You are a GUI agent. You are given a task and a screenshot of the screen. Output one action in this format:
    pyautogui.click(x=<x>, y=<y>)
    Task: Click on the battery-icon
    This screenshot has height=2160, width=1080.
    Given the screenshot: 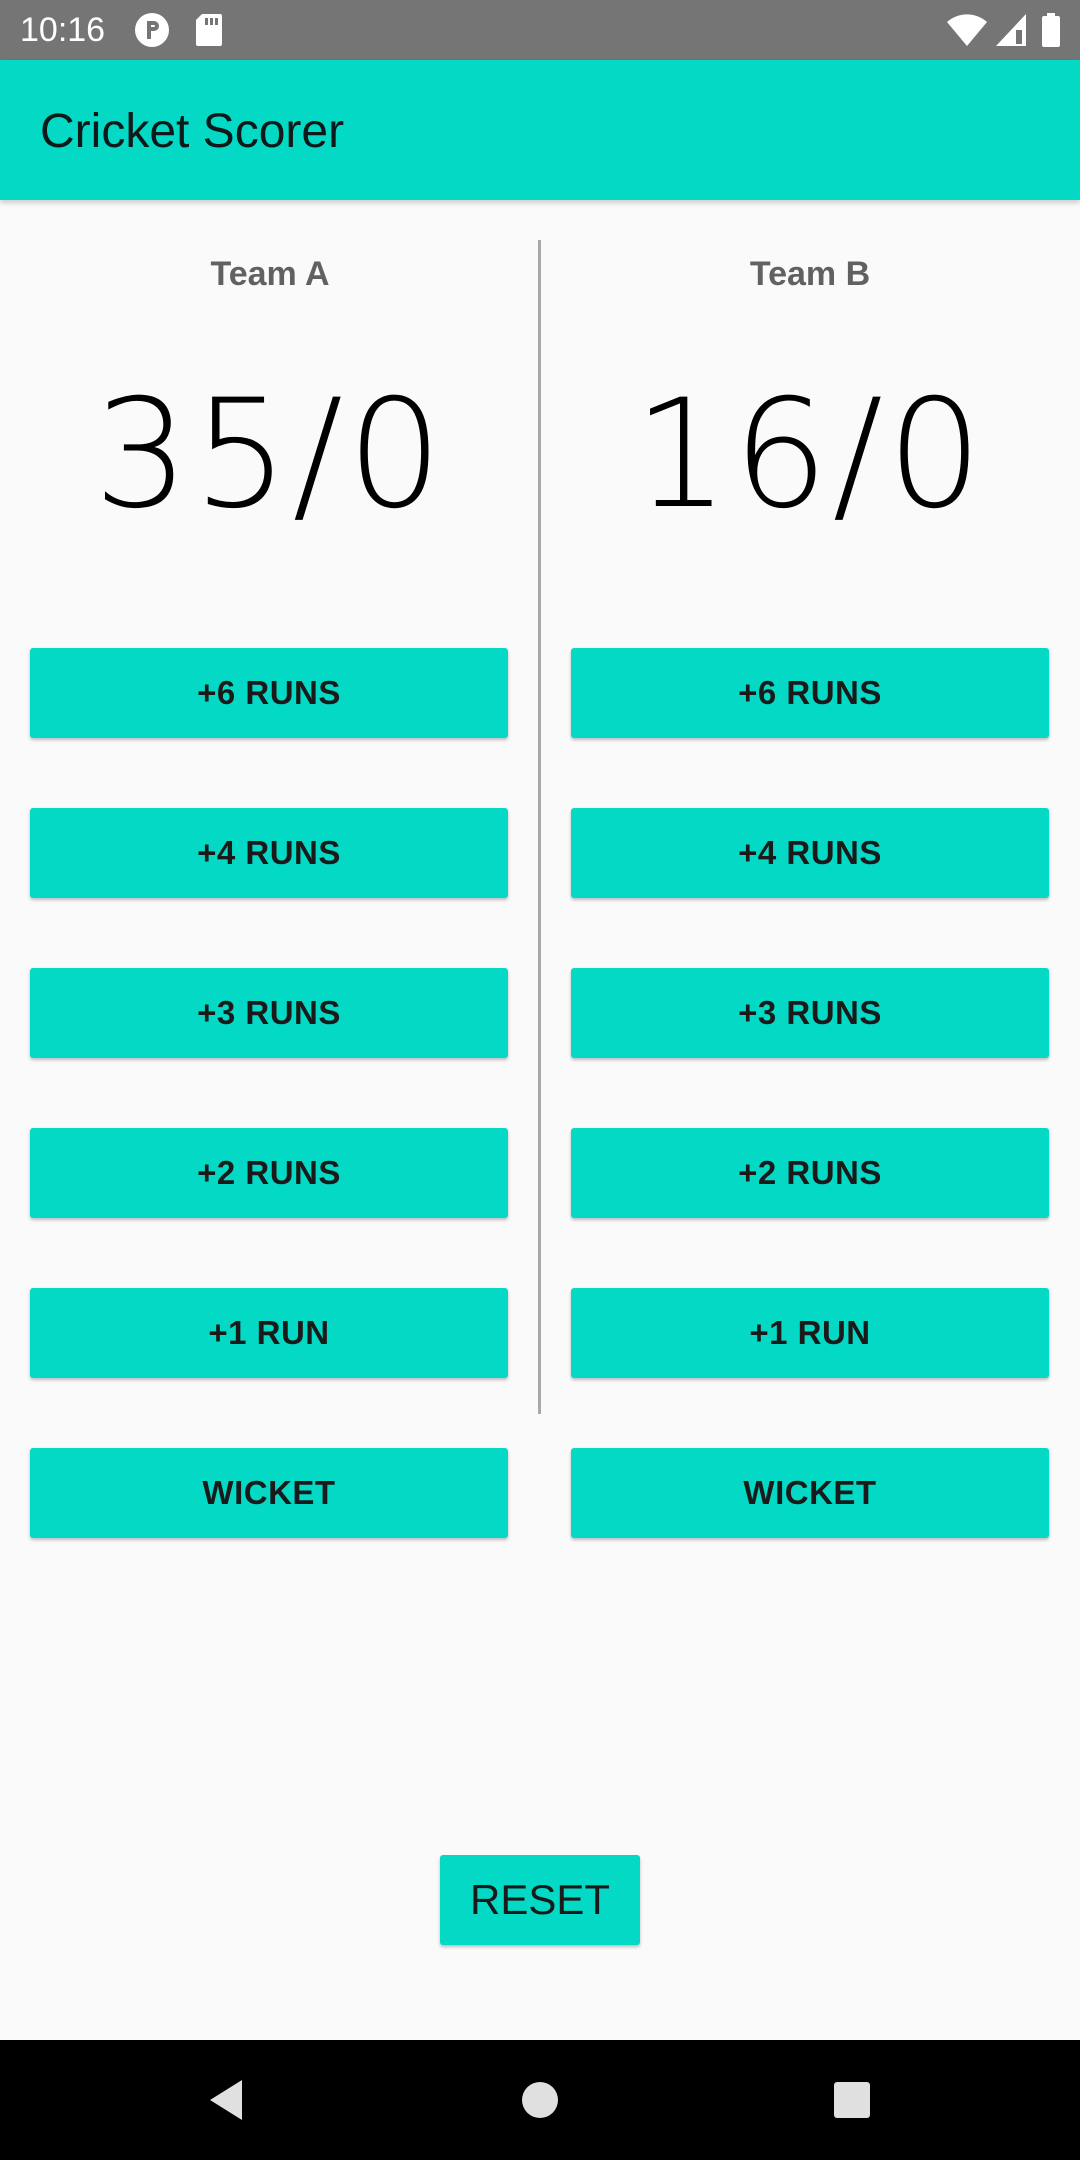 What is the action you would take?
    pyautogui.click(x=1051, y=30)
    